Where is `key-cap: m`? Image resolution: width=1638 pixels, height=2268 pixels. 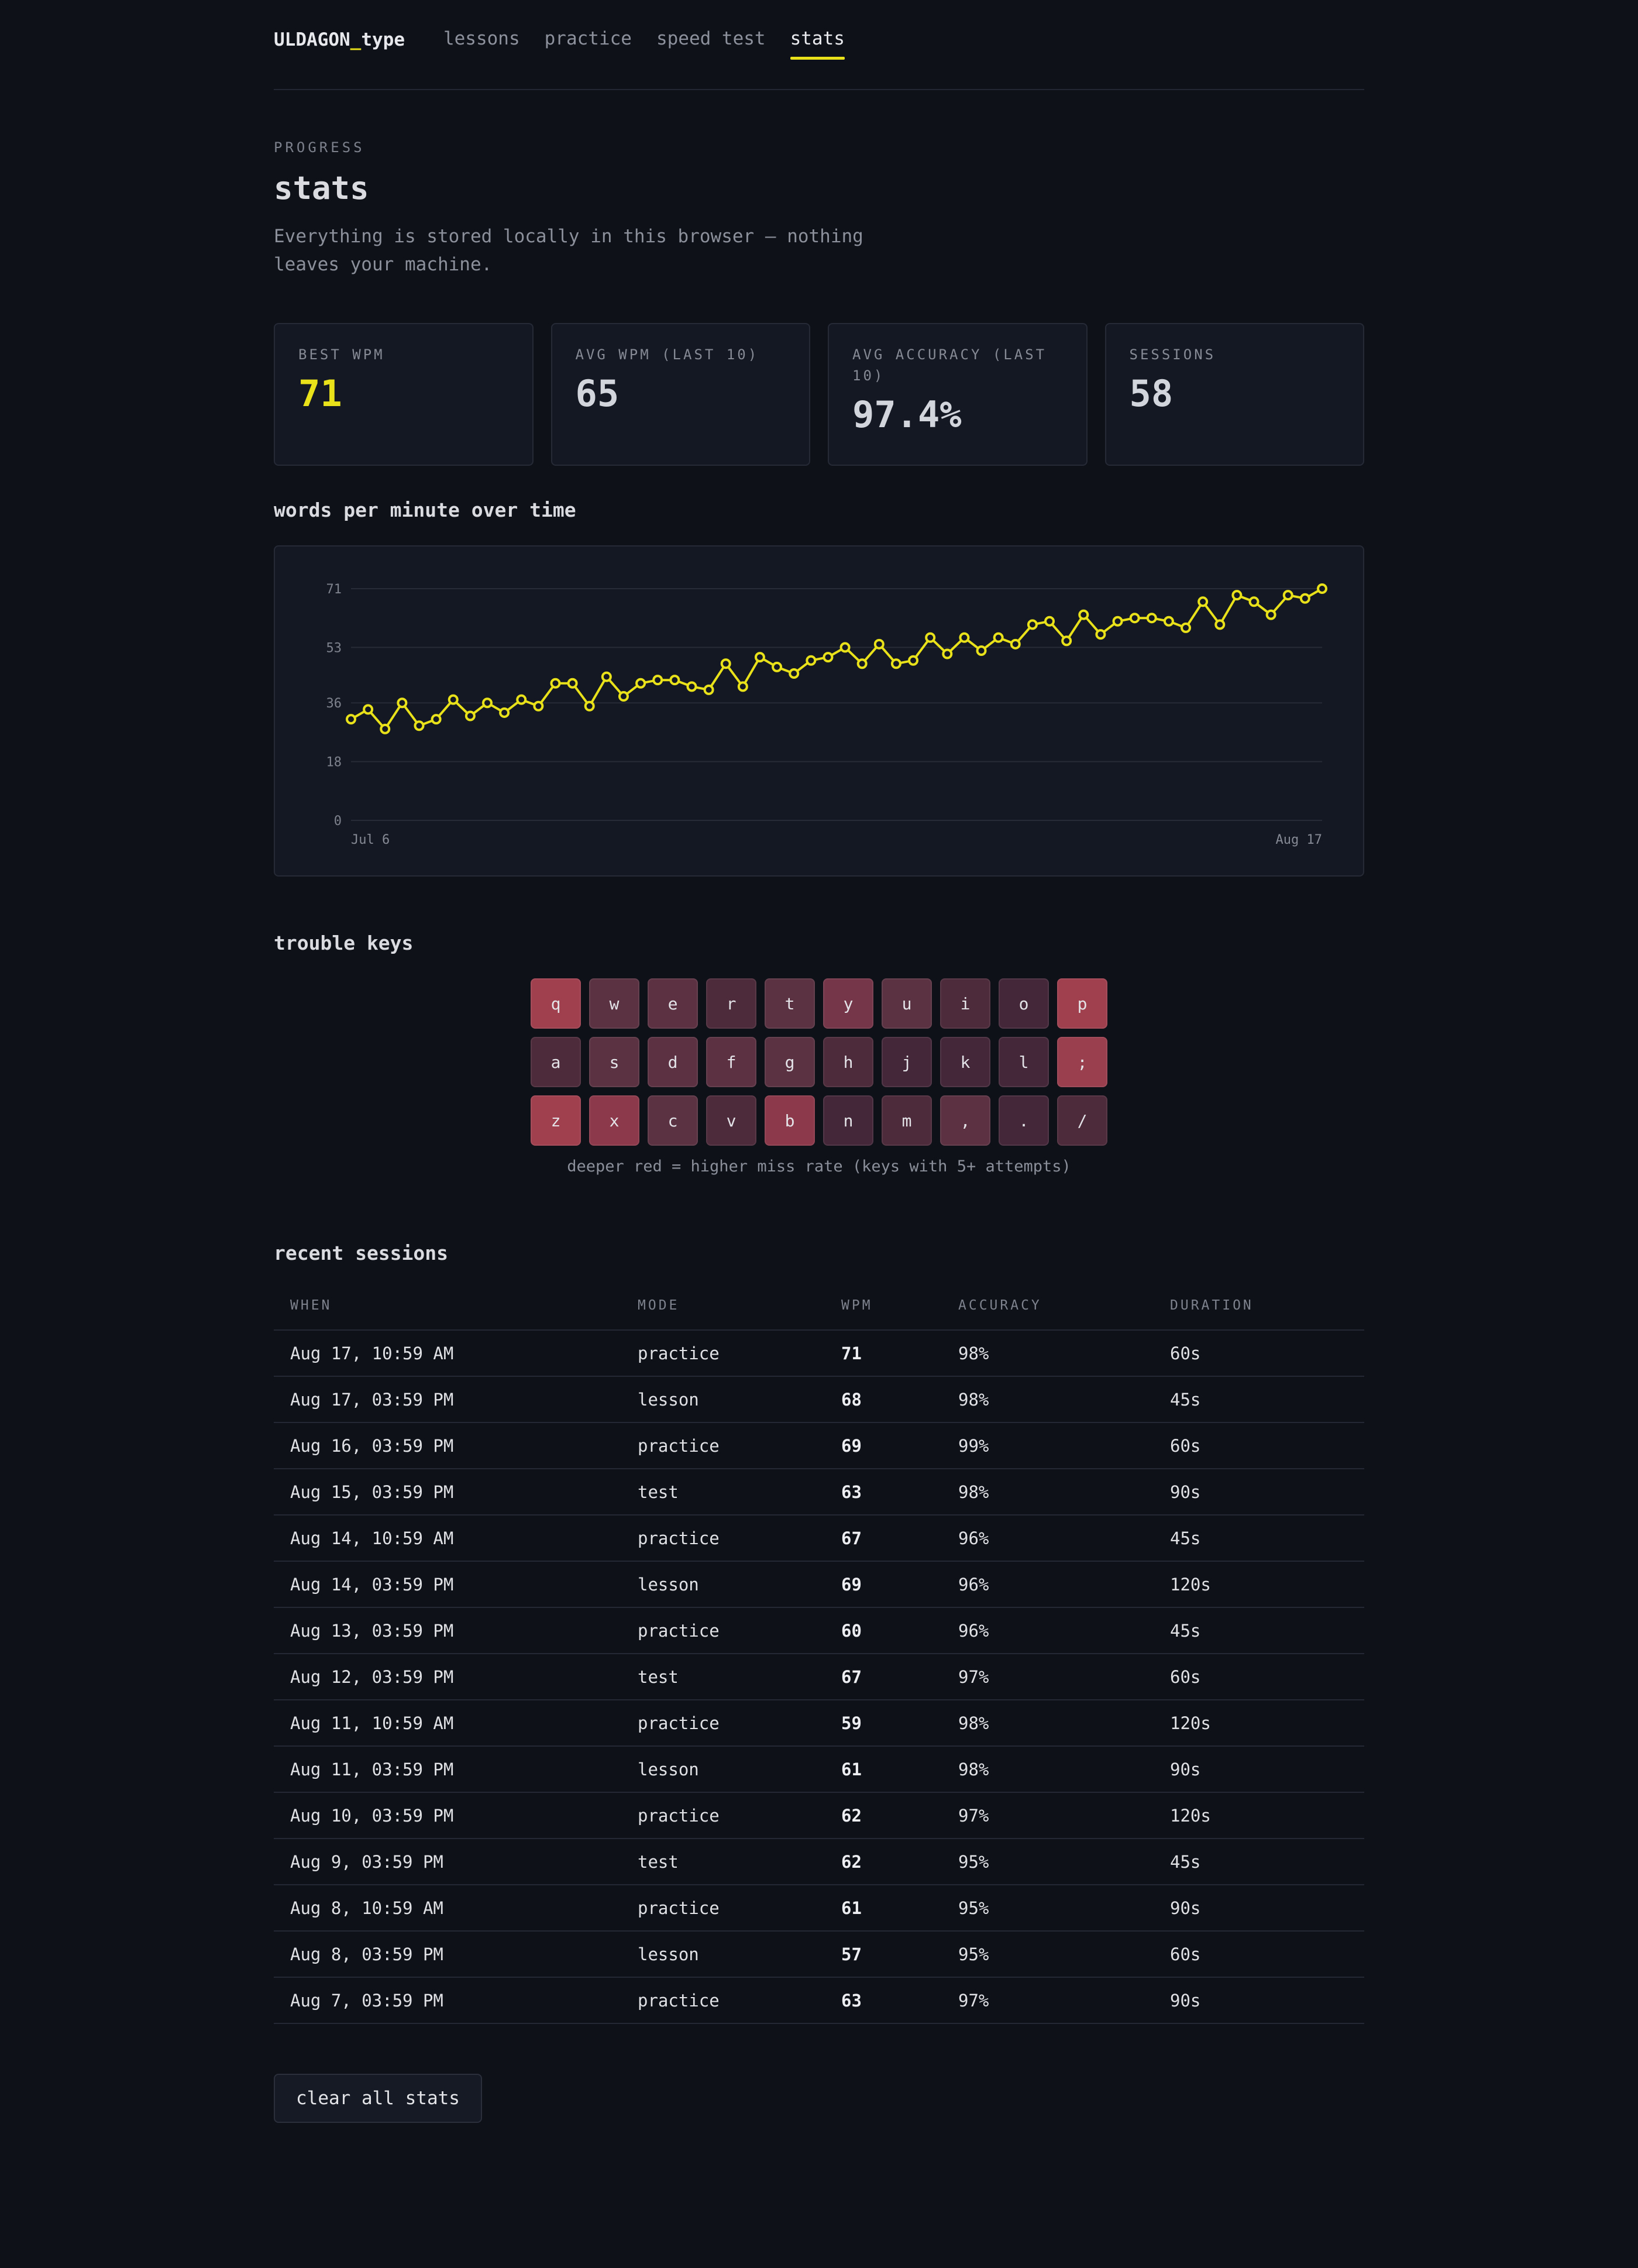 key-cap: m is located at coordinates (907, 1120).